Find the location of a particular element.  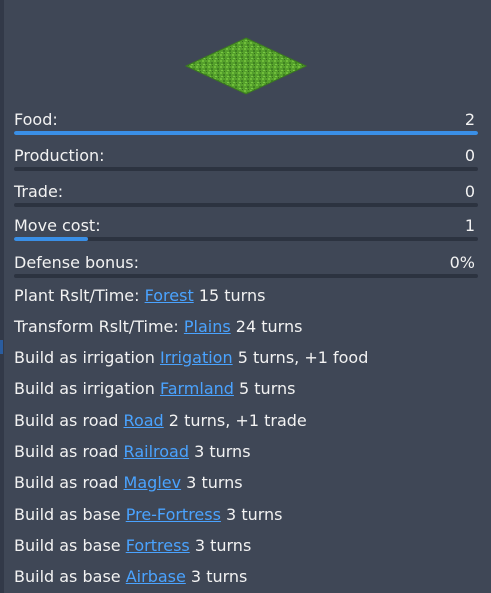

stat-label: Food: is located at coordinates (36, 119).